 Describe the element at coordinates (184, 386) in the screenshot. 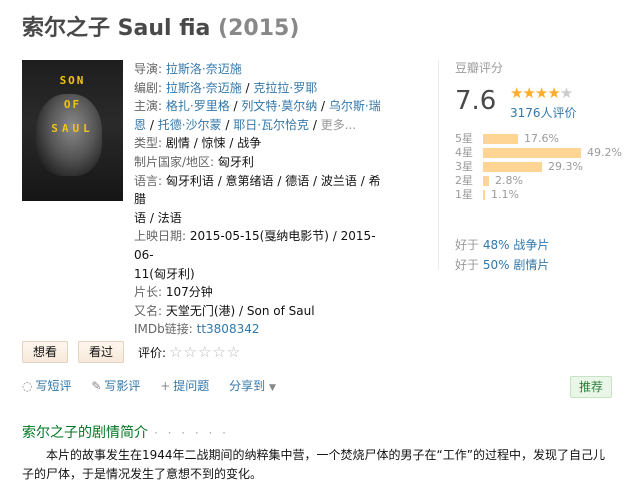

I see `ask-question-button: + 提问题` at that location.